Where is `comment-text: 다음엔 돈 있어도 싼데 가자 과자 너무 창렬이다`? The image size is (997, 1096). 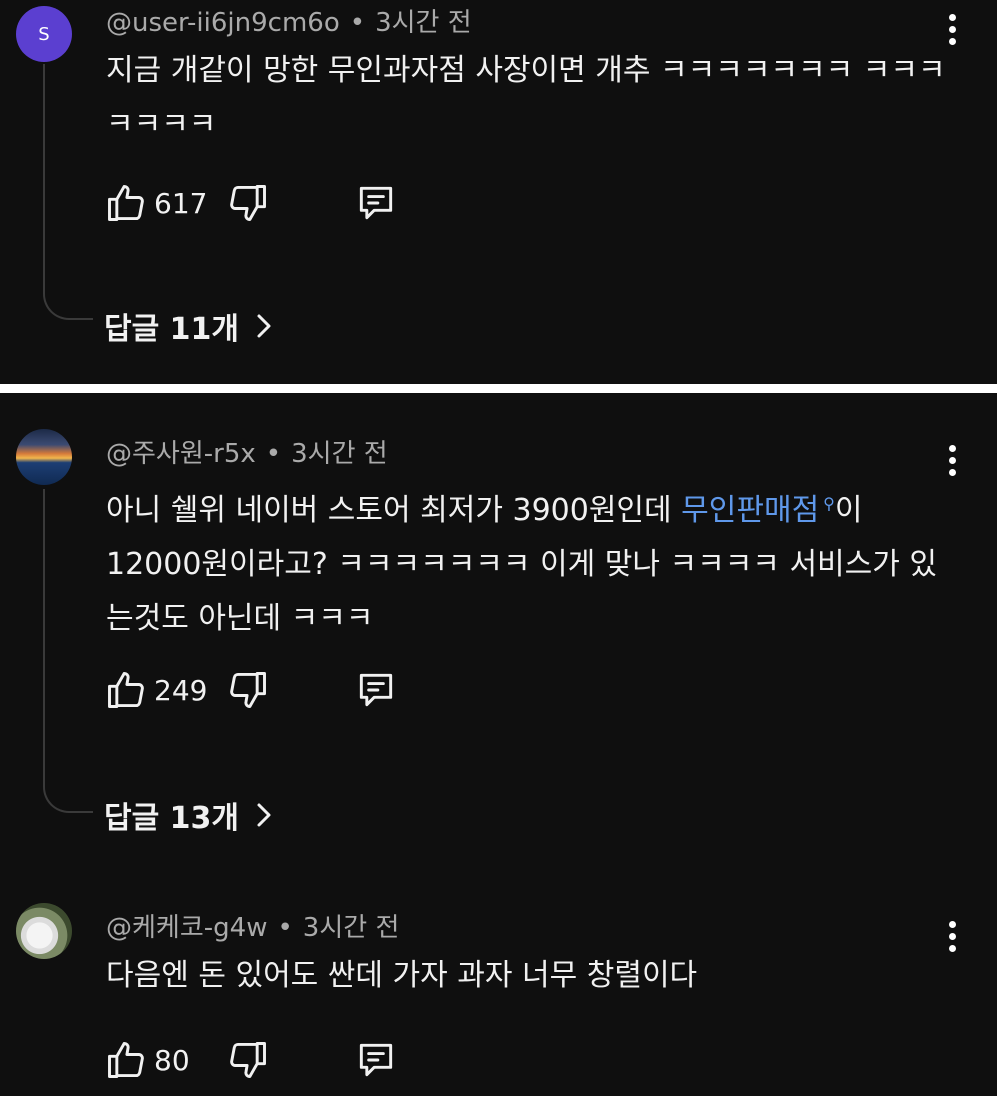
comment-text: 다음엔 돈 있어도 싼데 가자 과자 너무 창렬이다 is located at coordinates (402, 975).